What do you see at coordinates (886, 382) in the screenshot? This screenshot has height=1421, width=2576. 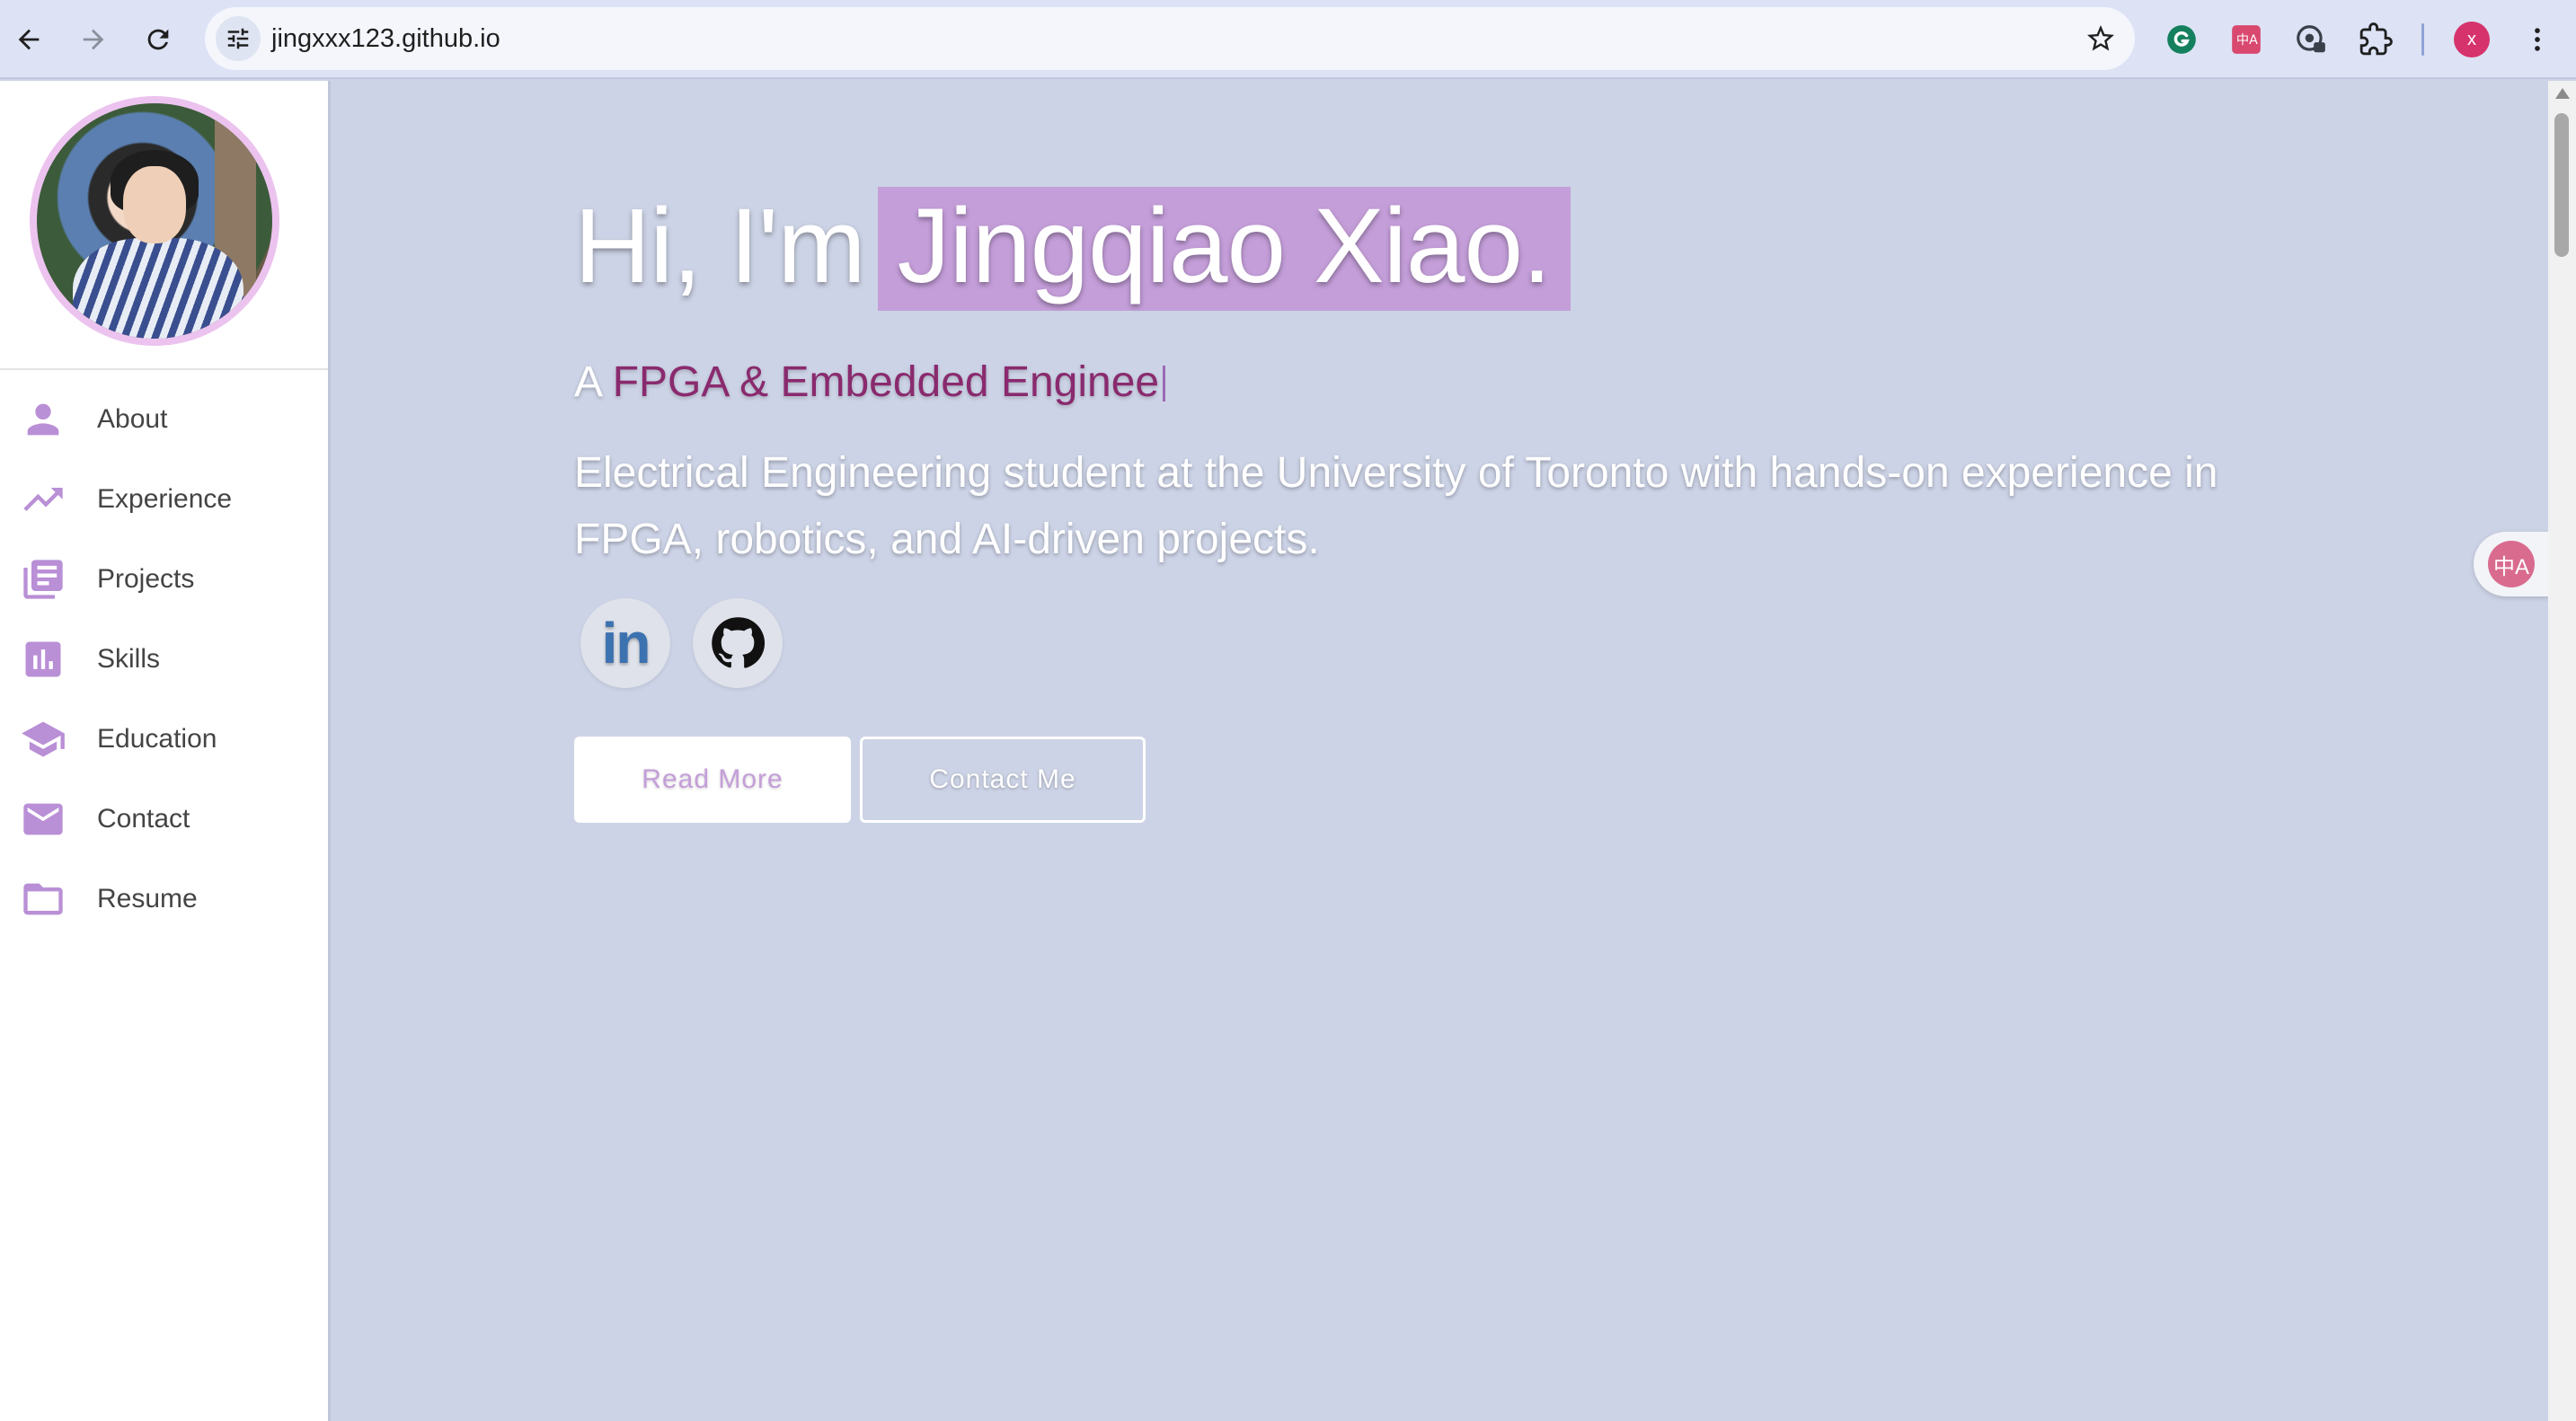 I see `typed-role-text: FPGA & Embedded Enginee` at bounding box center [886, 382].